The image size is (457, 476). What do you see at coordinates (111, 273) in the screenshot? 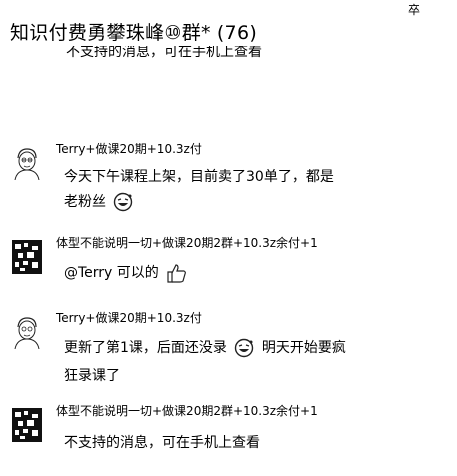
I see `message-text: @Terry 可以的` at bounding box center [111, 273].